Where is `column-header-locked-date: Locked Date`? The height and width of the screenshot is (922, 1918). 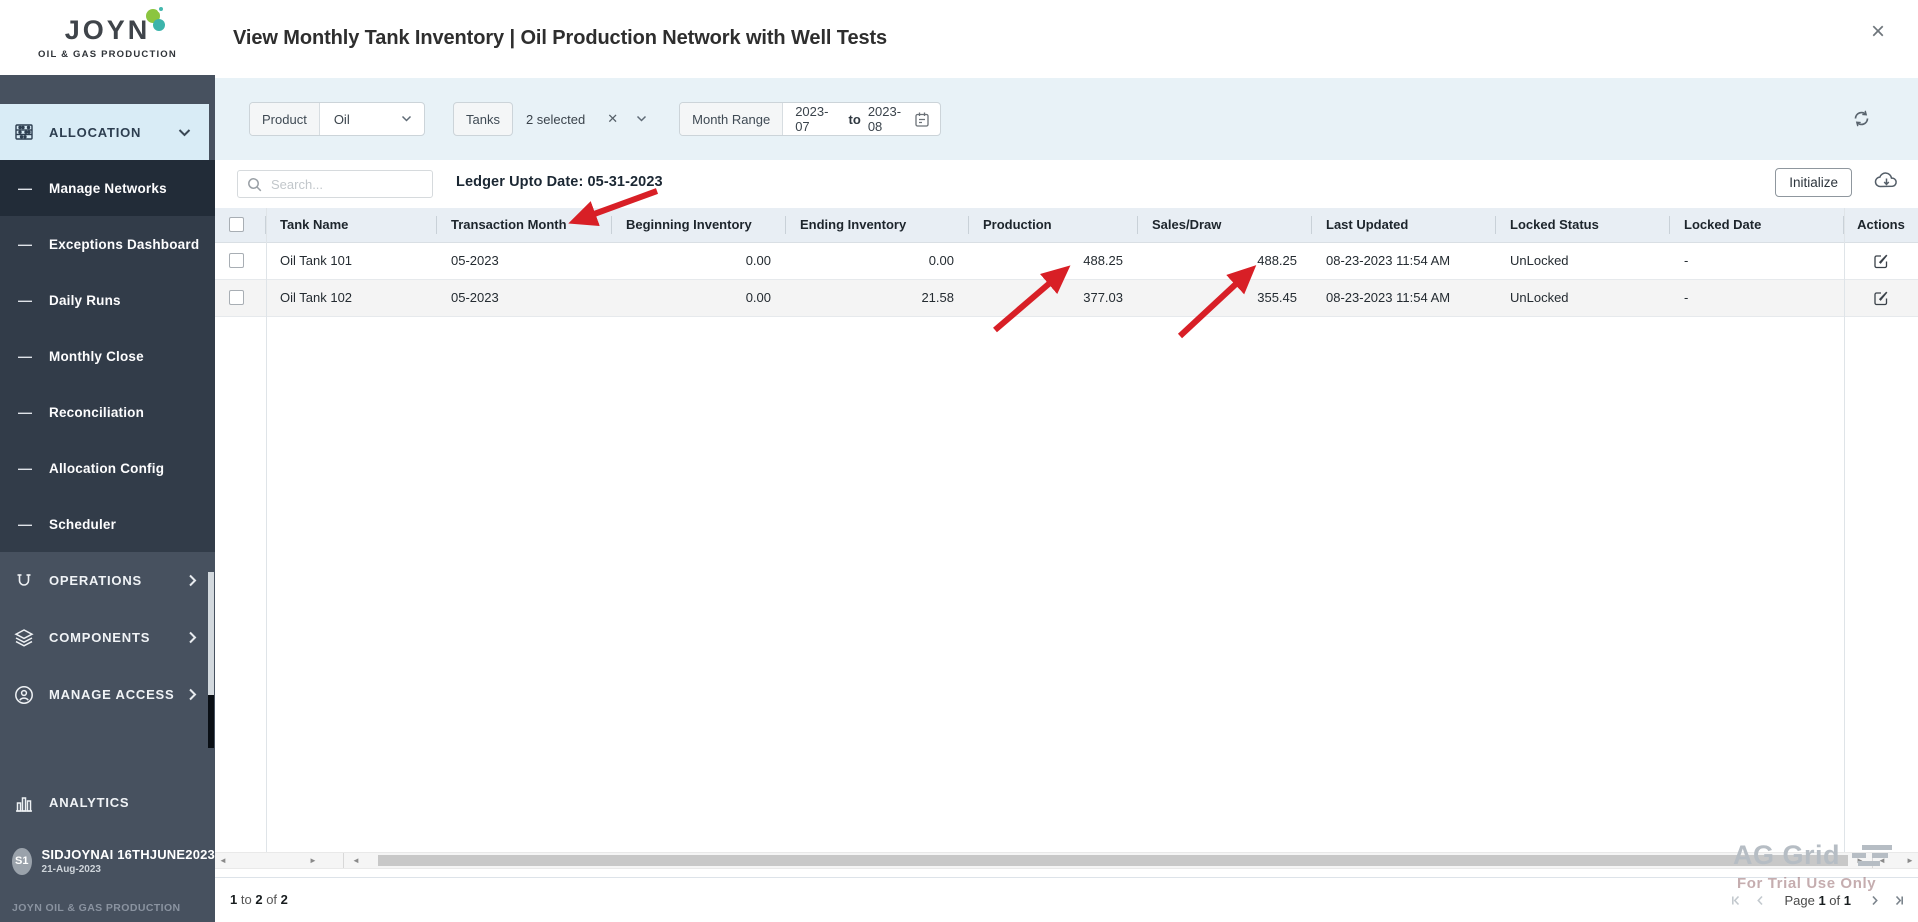 column-header-locked-date: Locked Date is located at coordinates (1757, 225).